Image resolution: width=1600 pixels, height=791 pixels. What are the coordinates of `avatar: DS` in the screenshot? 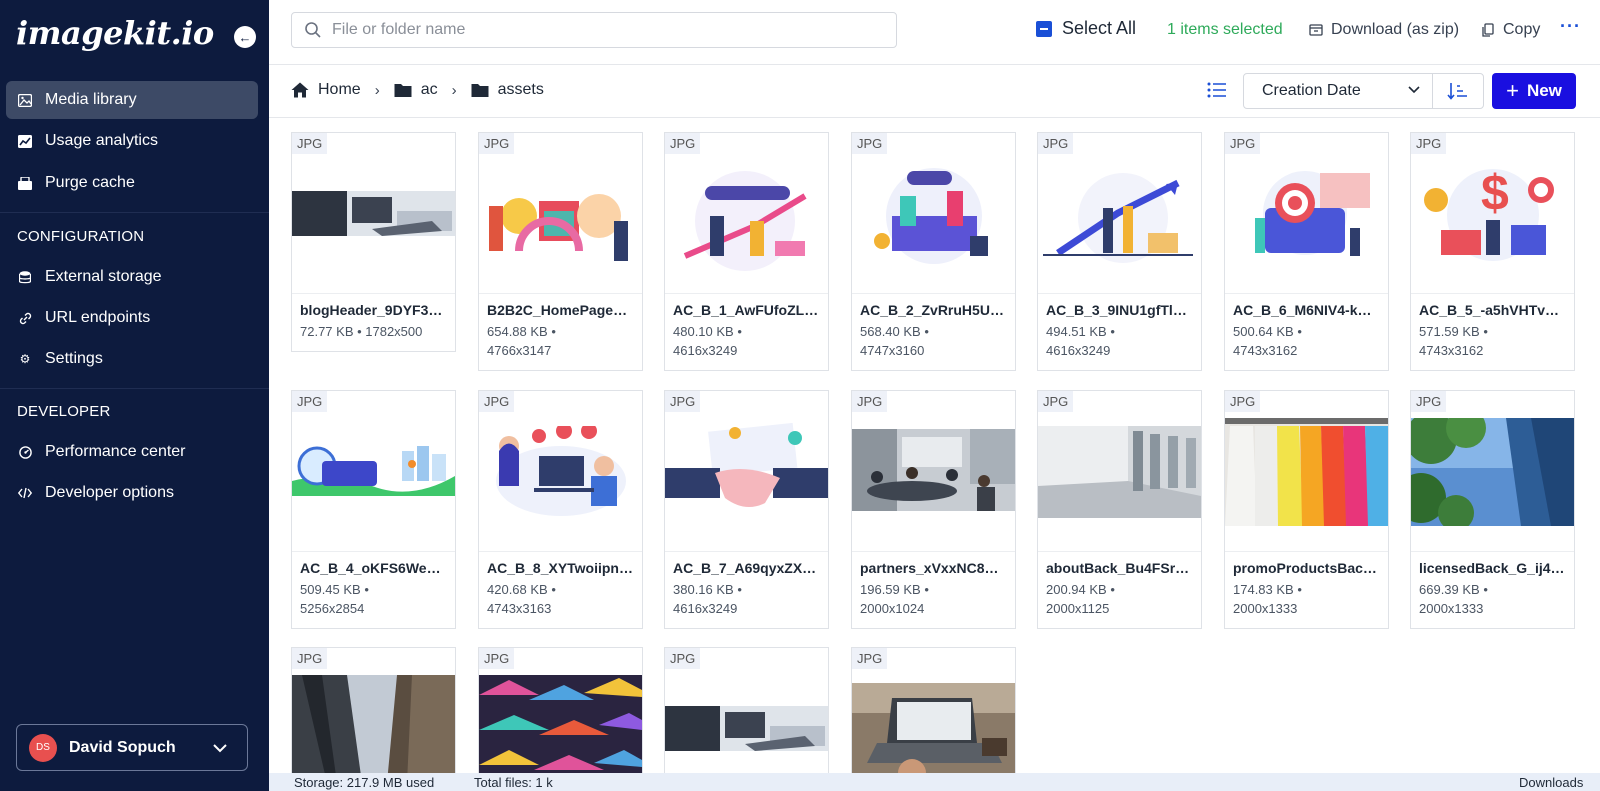 It's located at (43, 747).